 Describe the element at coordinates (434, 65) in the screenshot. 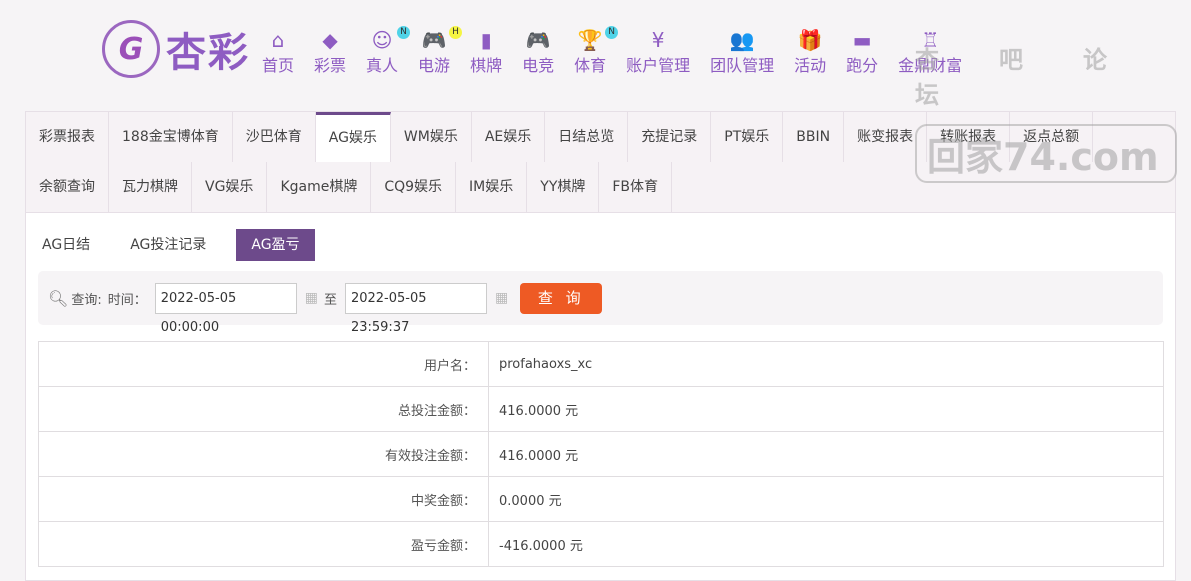

I see `nav-label: 电游` at that location.